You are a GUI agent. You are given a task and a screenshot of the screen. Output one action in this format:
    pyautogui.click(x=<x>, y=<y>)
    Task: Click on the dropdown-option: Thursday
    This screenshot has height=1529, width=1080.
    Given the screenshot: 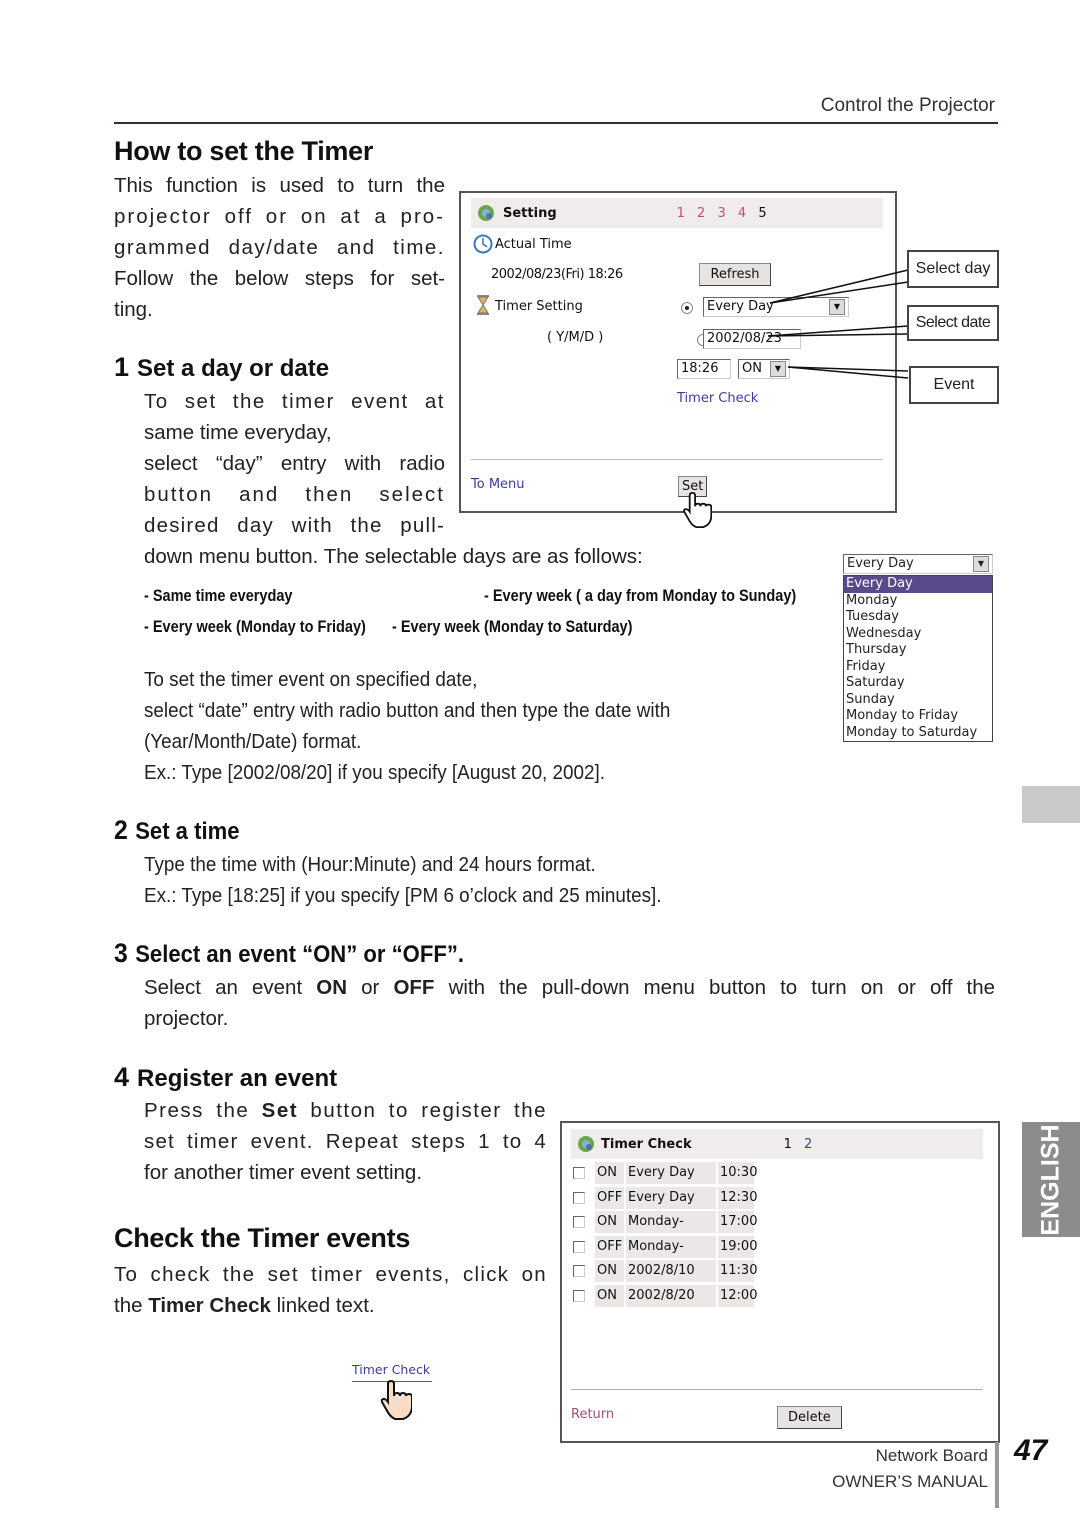 What is the action you would take?
    pyautogui.click(x=918, y=650)
    